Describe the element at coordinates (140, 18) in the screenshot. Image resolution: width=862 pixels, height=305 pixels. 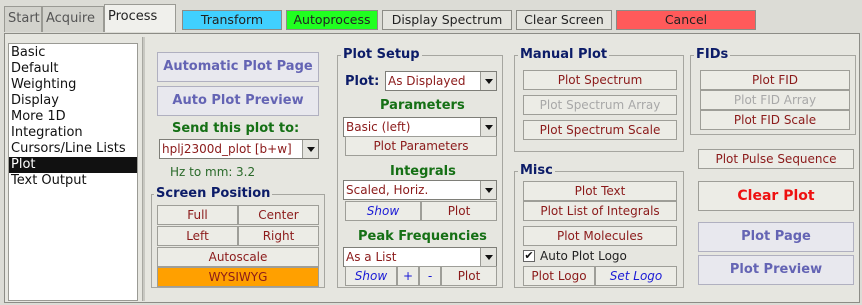
I see `tab-process: Process` at that location.